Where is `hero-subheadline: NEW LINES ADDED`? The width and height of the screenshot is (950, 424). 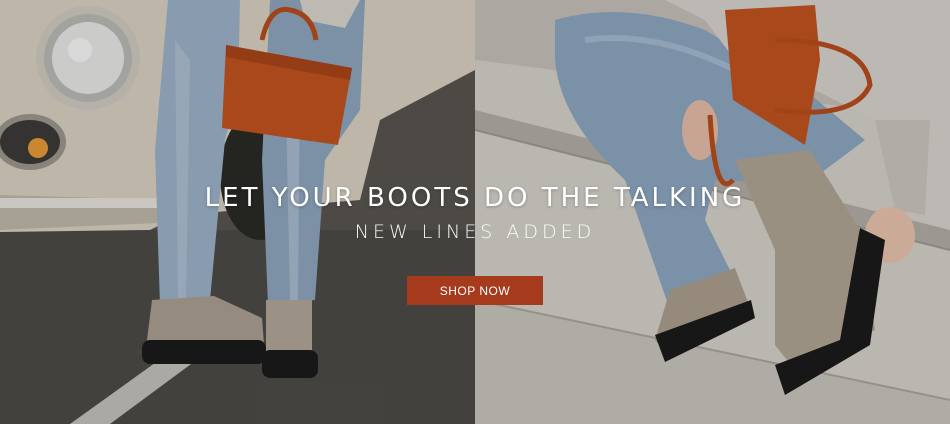
hero-subheadline: NEW LINES ADDED is located at coordinates (475, 232).